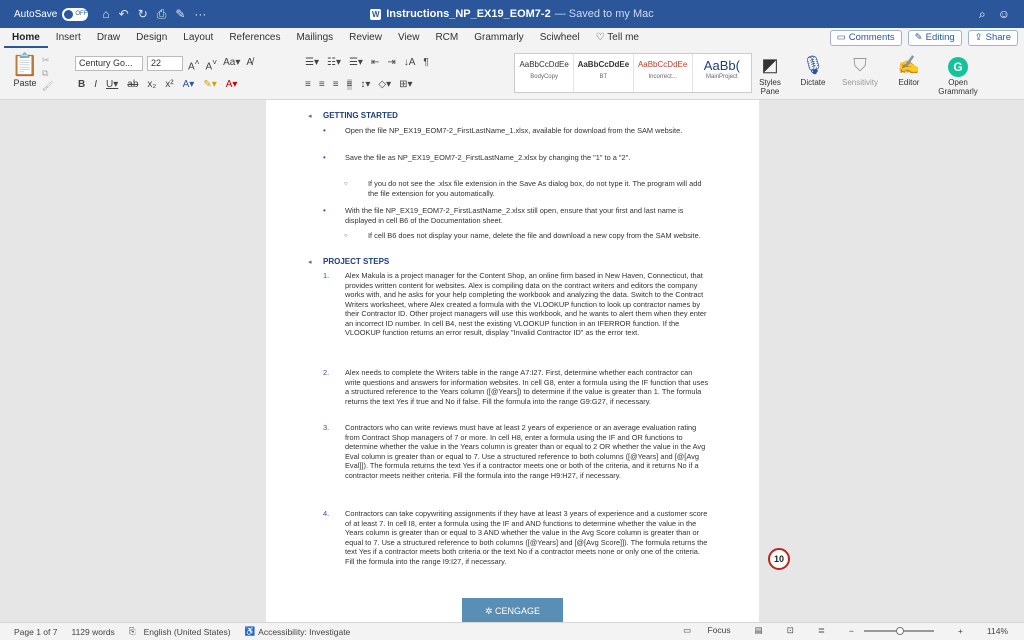  What do you see at coordinates (405, 84) in the screenshot?
I see `borders-icon: ⊞▾` at bounding box center [405, 84].